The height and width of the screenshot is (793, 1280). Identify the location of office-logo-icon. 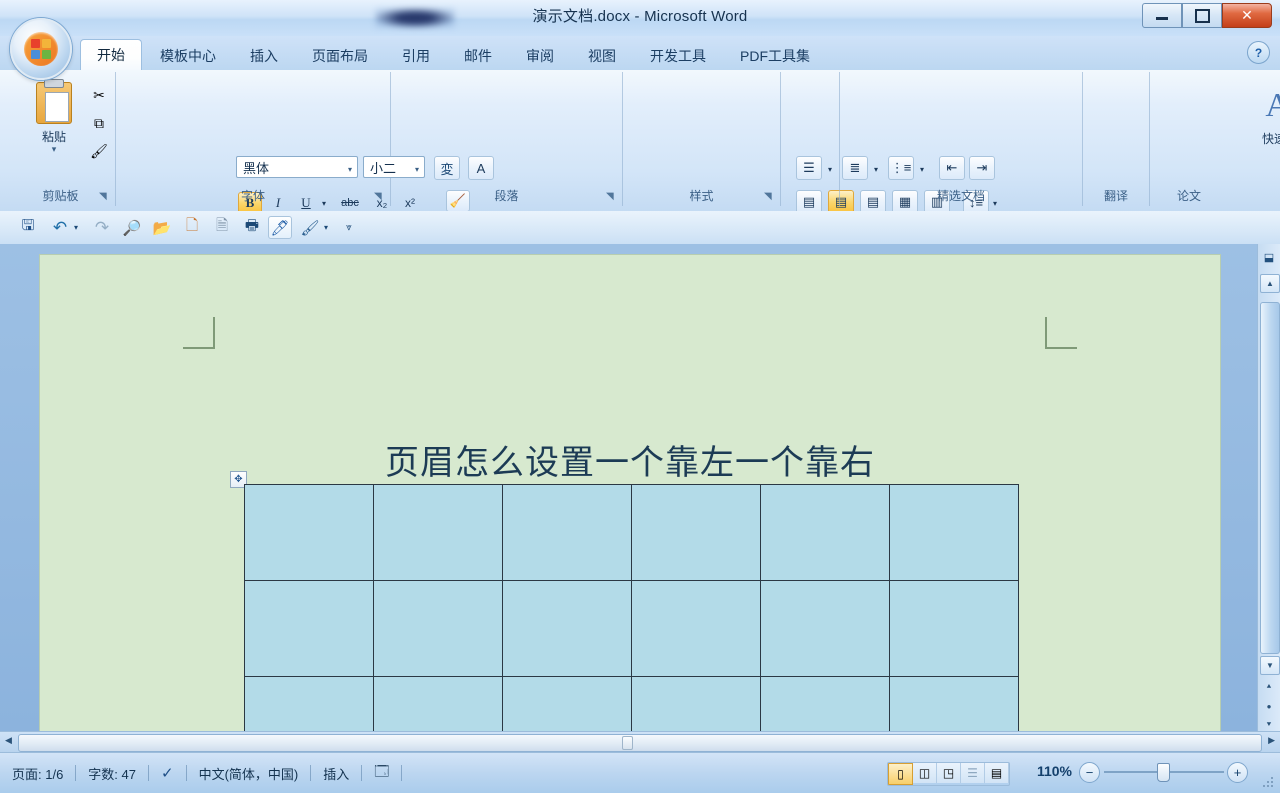
(41, 49).